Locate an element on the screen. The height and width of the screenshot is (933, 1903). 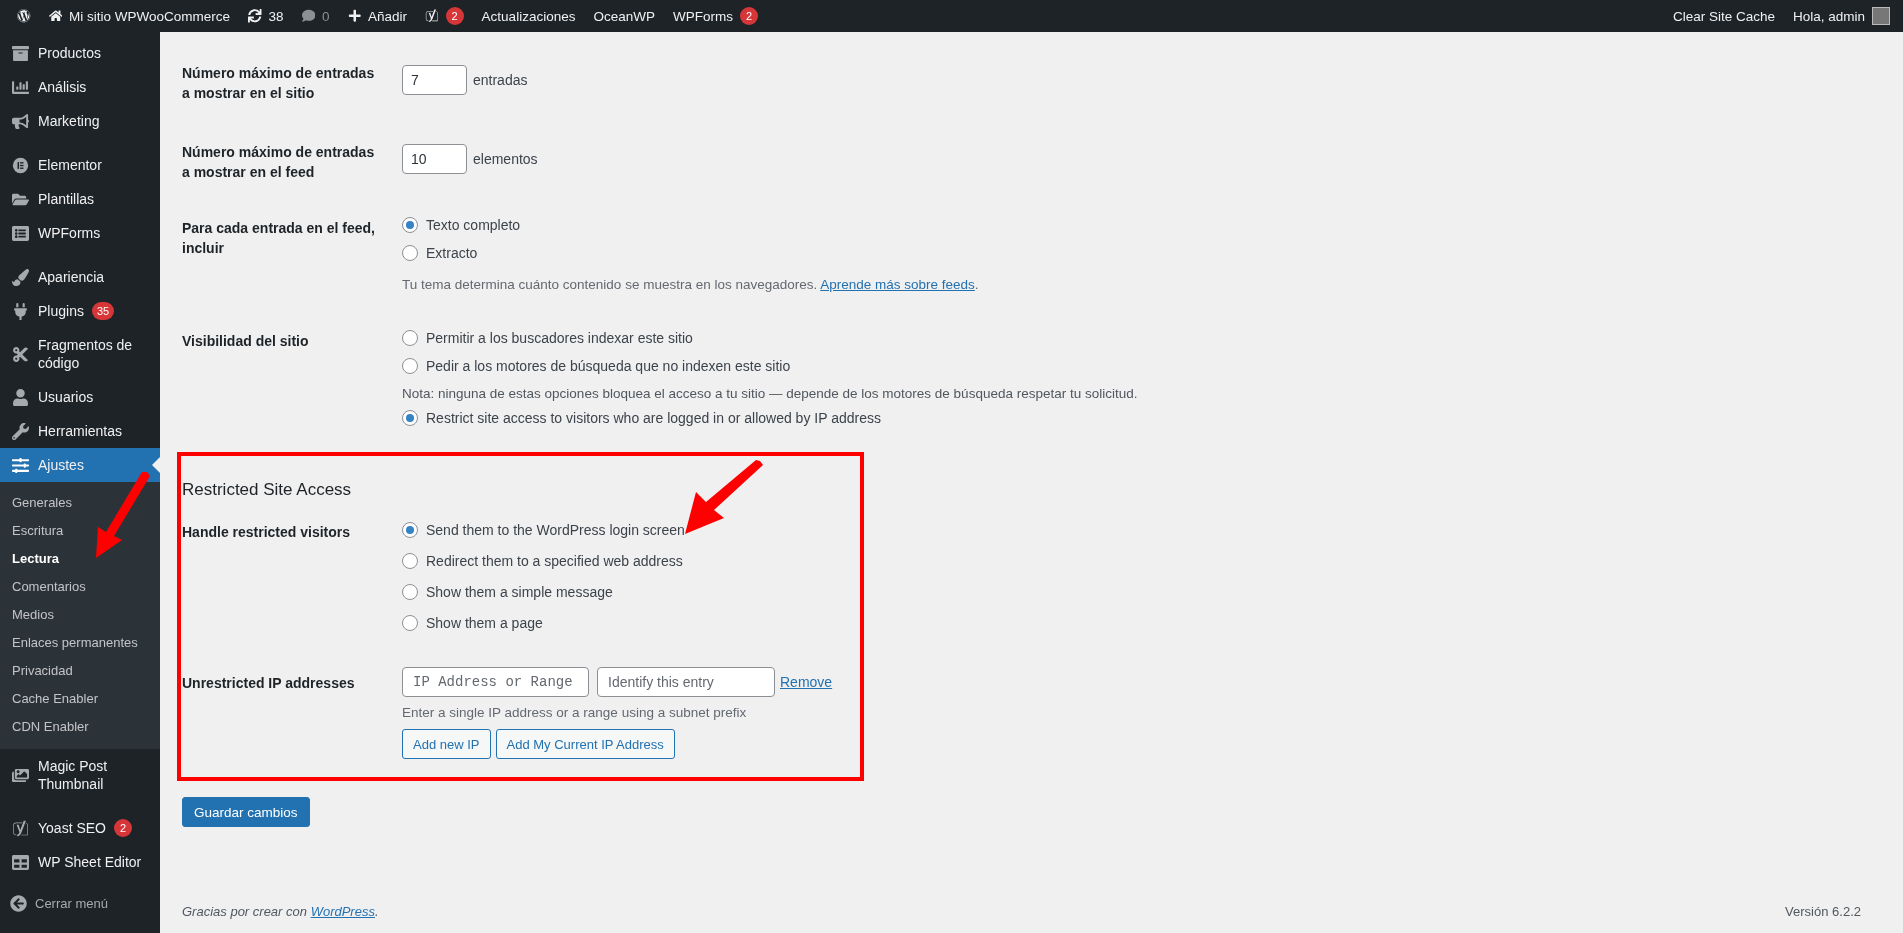
submenu-item: Generales is located at coordinates (80, 503).